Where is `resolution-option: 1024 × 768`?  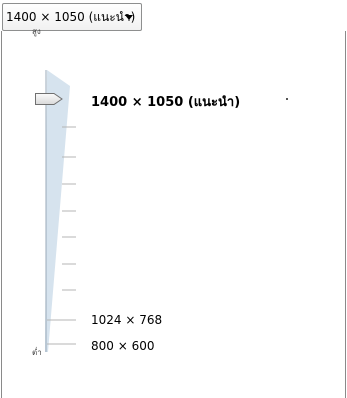
resolution-option: 1024 × 768 is located at coordinates (126, 320).